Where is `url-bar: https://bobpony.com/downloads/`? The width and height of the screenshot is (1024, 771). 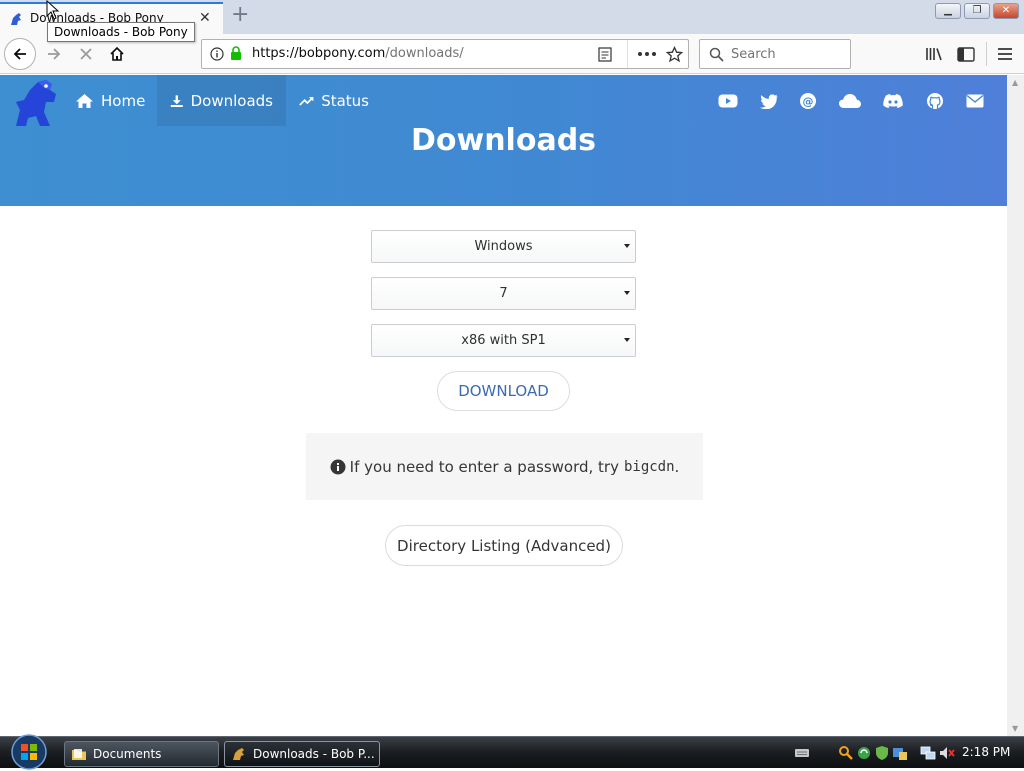 url-bar: https://bobpony.com/downloads/ is located at coordinates (445, 54).